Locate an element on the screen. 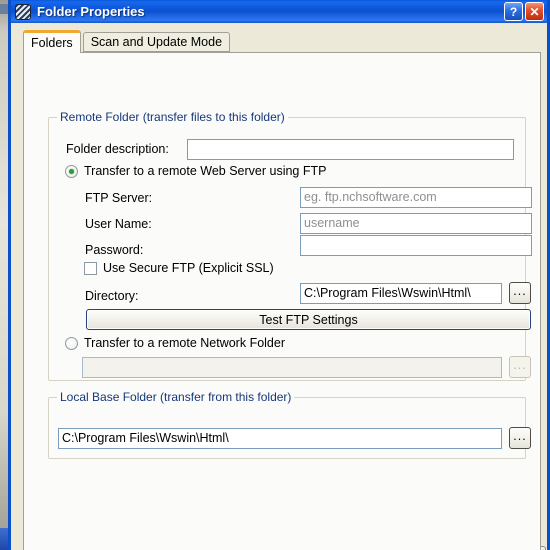 The height and width of the screenshot is (550, 550). ftp-server-input: eg. ftp.nchsoftware.com is located at coordinates (416, 197).